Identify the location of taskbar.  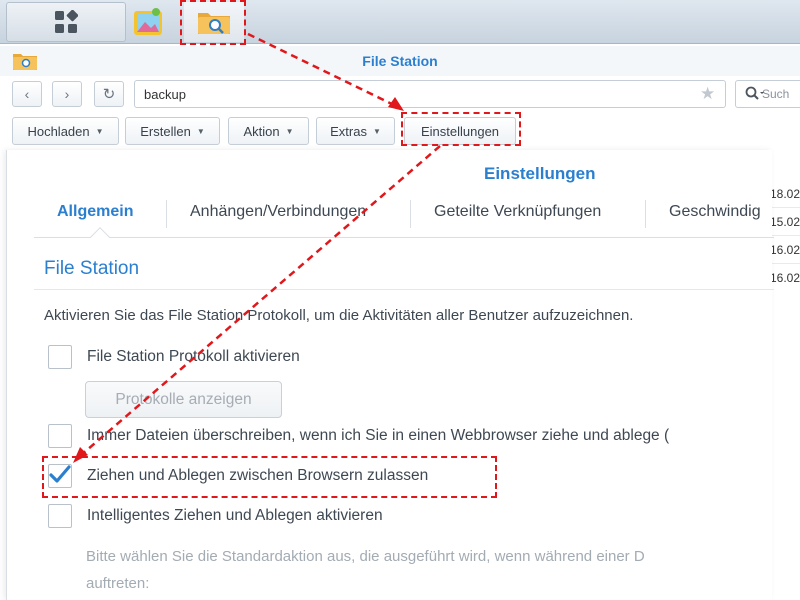
(400, 22).